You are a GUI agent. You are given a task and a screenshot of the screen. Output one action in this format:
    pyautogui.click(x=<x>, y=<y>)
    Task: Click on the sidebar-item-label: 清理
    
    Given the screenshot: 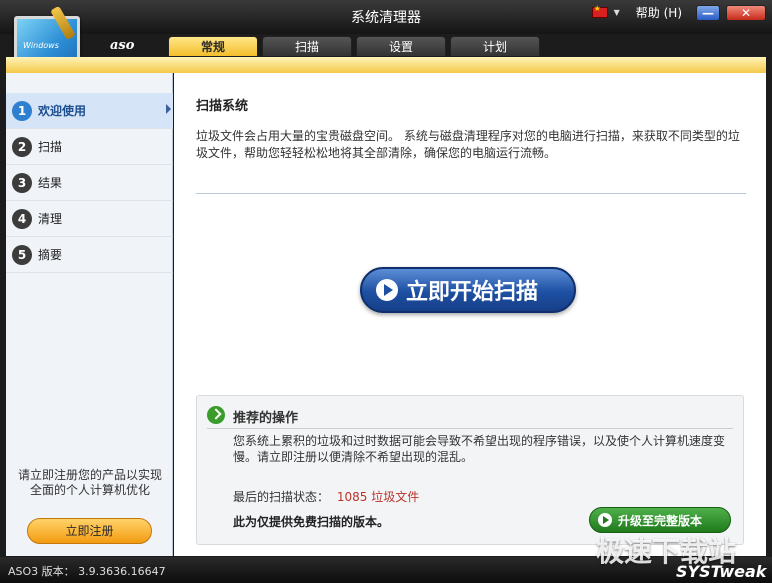 What is the action you would take?
    pyautogui.click(x=50, y=219)
    